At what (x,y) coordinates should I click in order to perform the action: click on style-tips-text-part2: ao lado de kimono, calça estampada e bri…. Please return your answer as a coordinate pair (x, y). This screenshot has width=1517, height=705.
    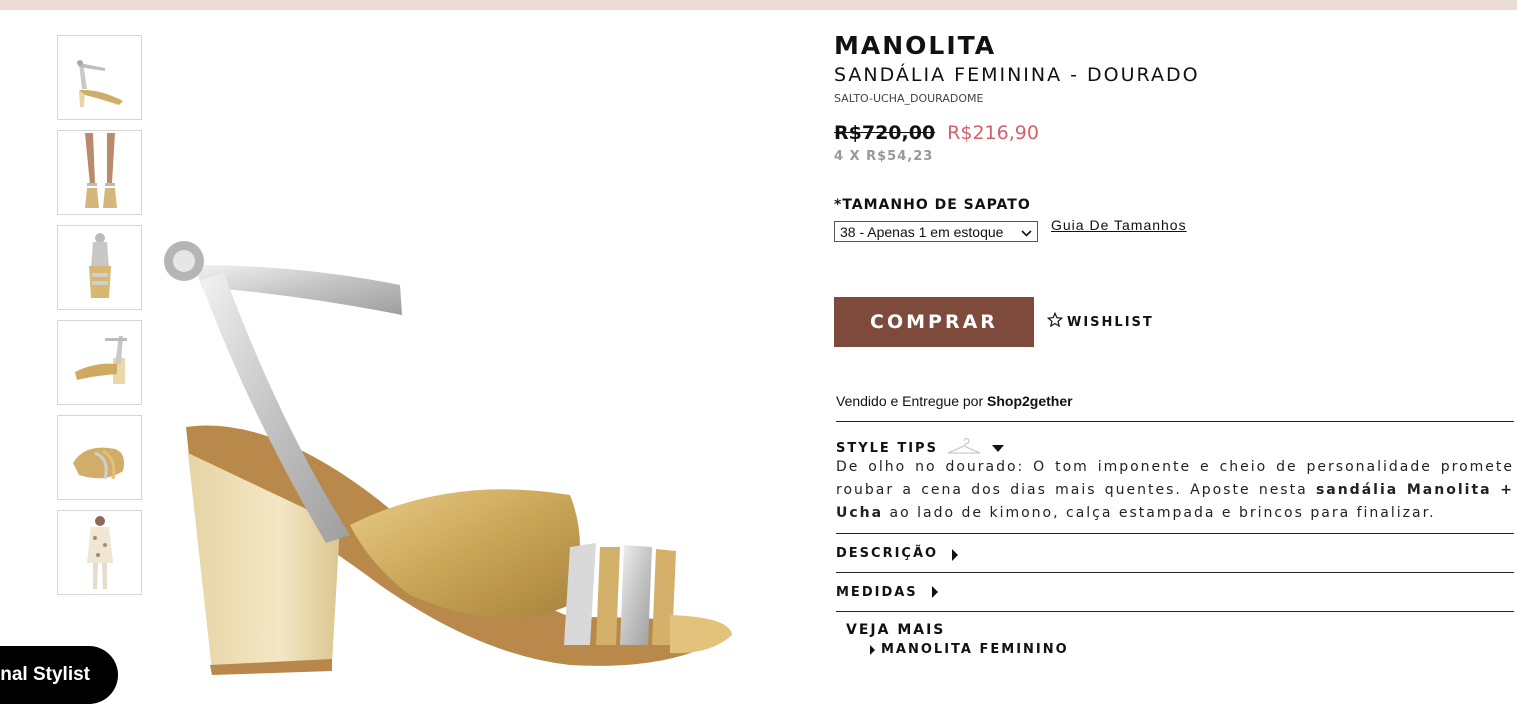
    Looking at the image, I should click on (1162, 513).